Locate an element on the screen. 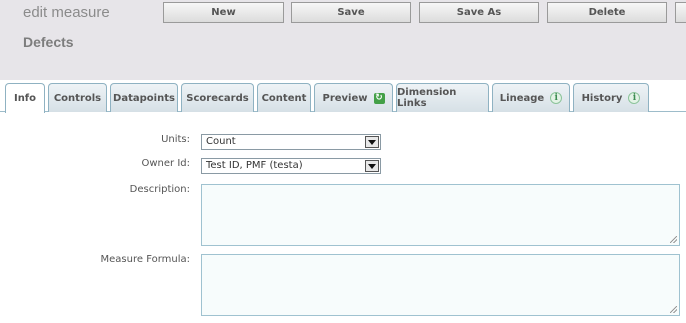 The image size is (686, 323). tab-history: History i is located at coordinates (611, 97).